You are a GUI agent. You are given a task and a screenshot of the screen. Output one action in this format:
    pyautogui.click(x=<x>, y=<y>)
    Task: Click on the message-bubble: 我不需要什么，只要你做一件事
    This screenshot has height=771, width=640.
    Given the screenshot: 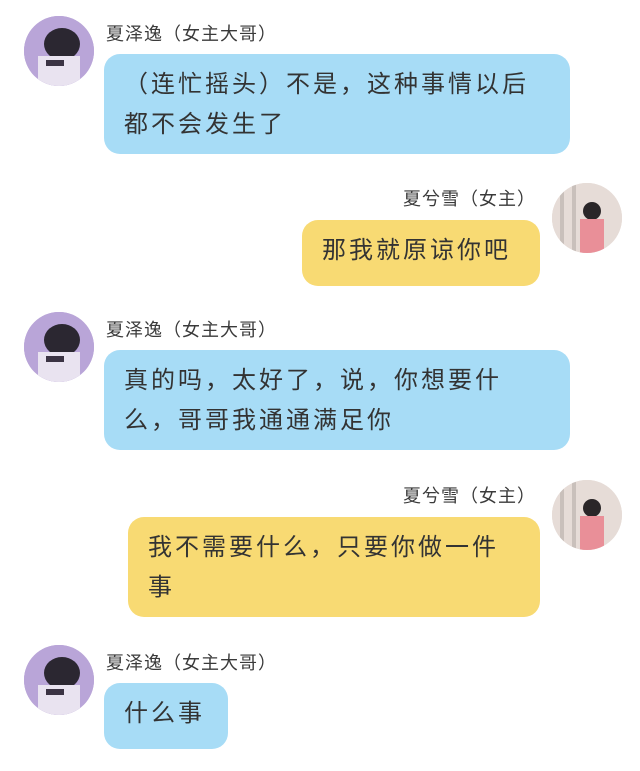 What is the action you would take?
    pyautogui.click(x=334, y=567)
    